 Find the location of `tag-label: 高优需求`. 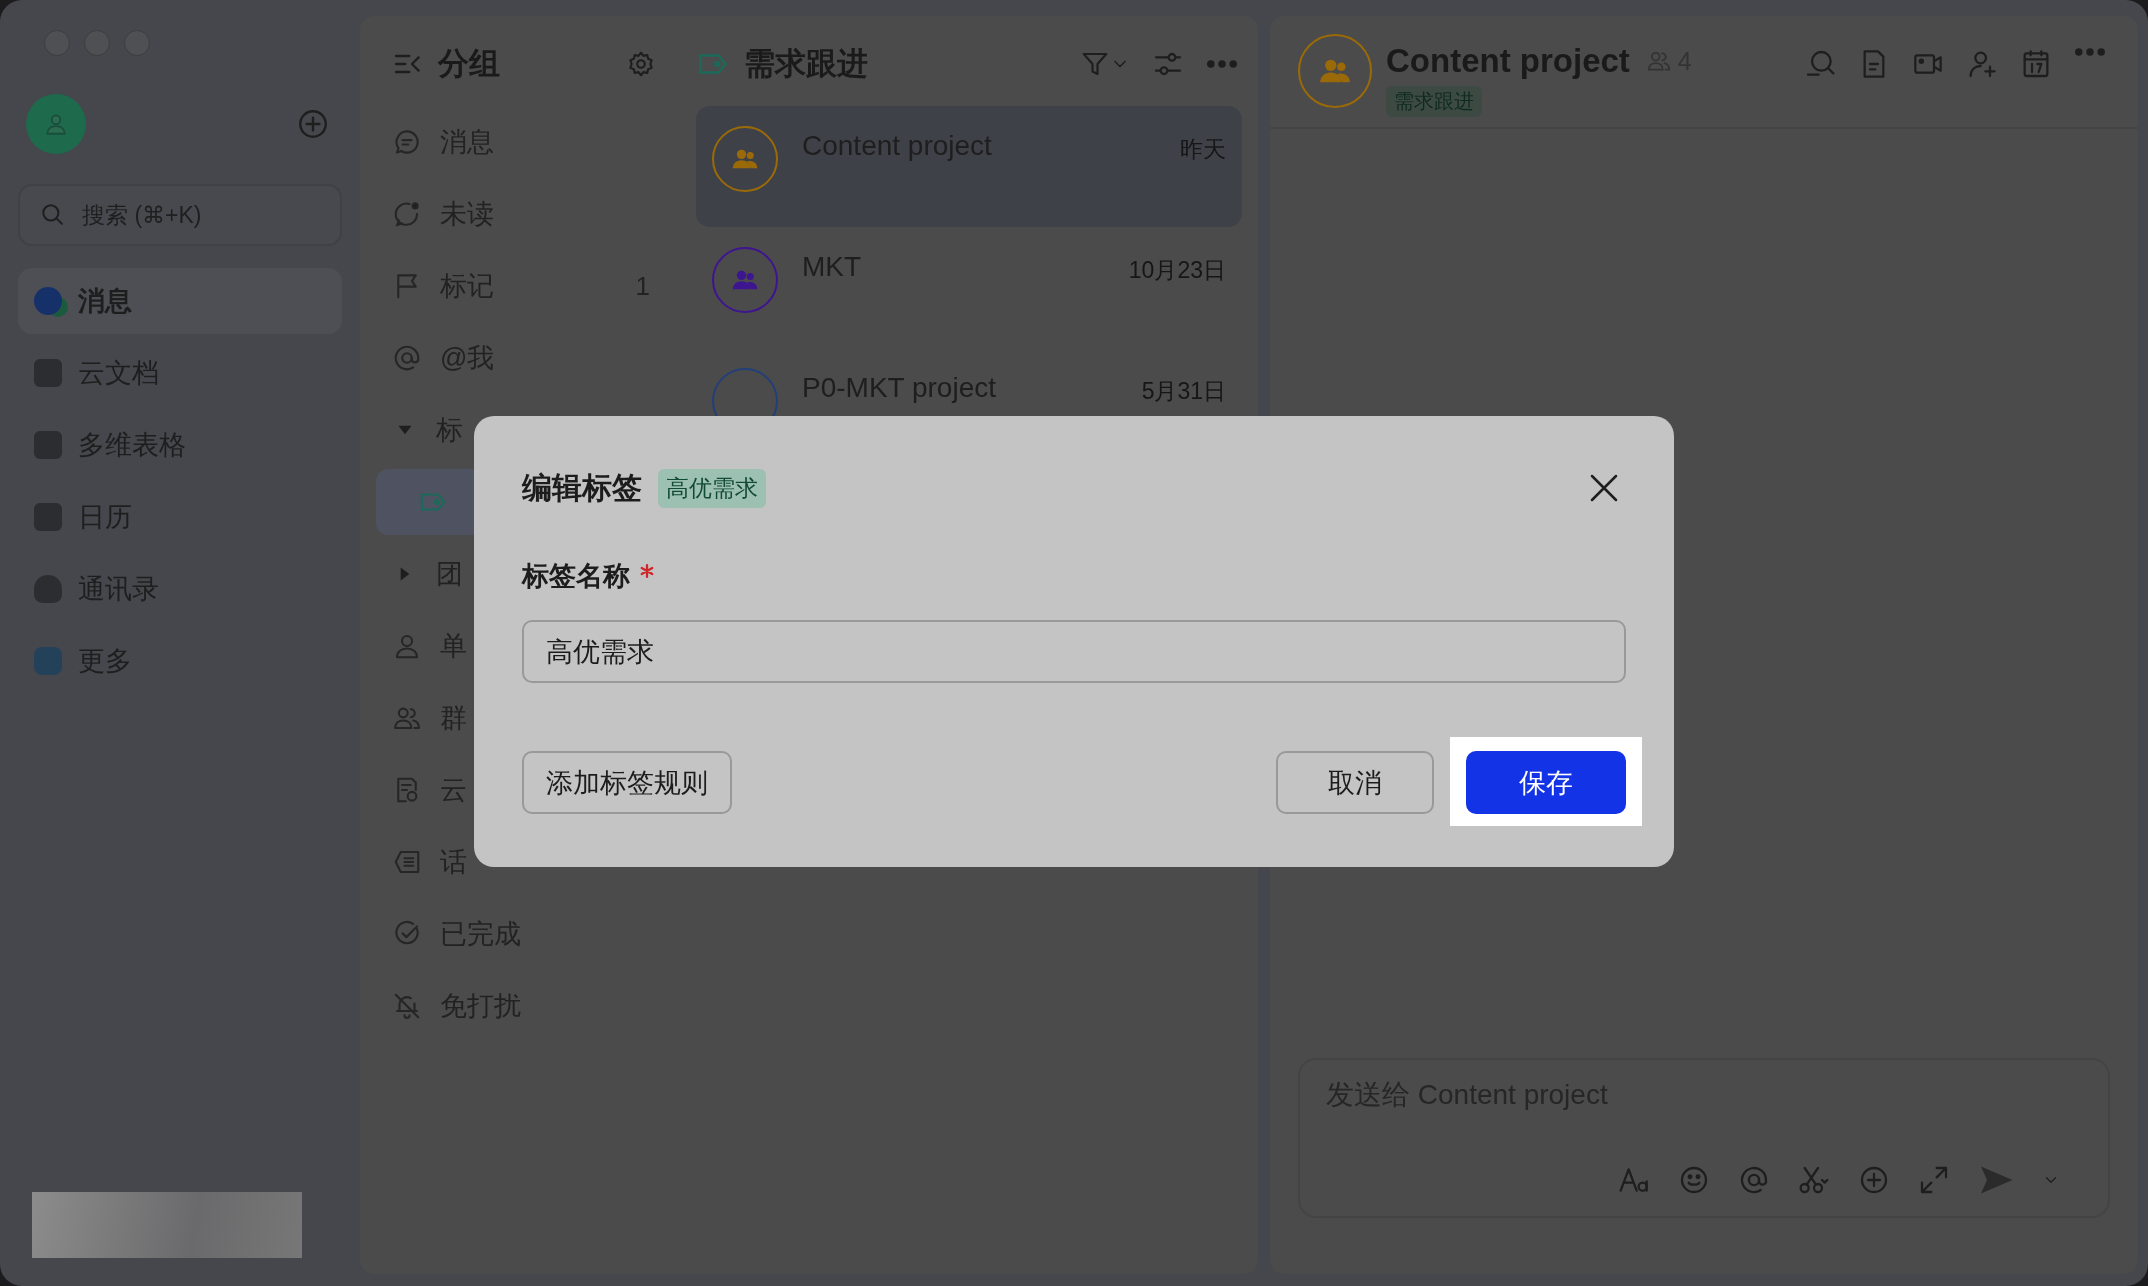

tag-label: 高优需求 is located at coordinates (712, 488).